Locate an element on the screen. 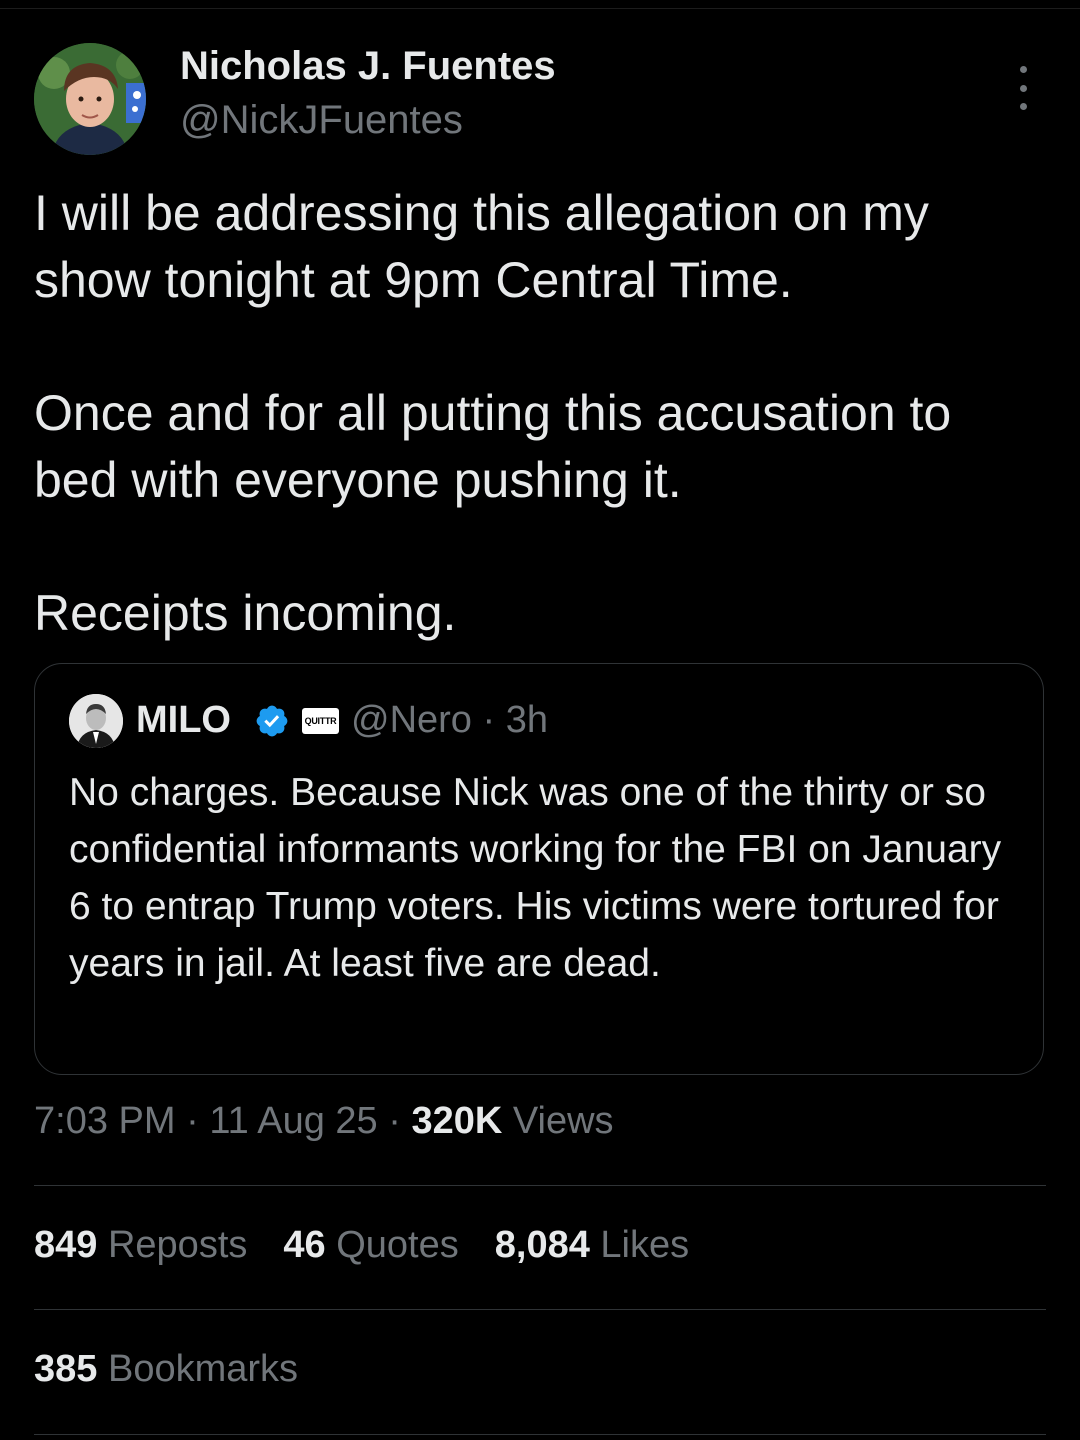 The height and width of the screenshot is (1440, 1080). likes-count: 8,084 is located at coordinates (542, 1245).